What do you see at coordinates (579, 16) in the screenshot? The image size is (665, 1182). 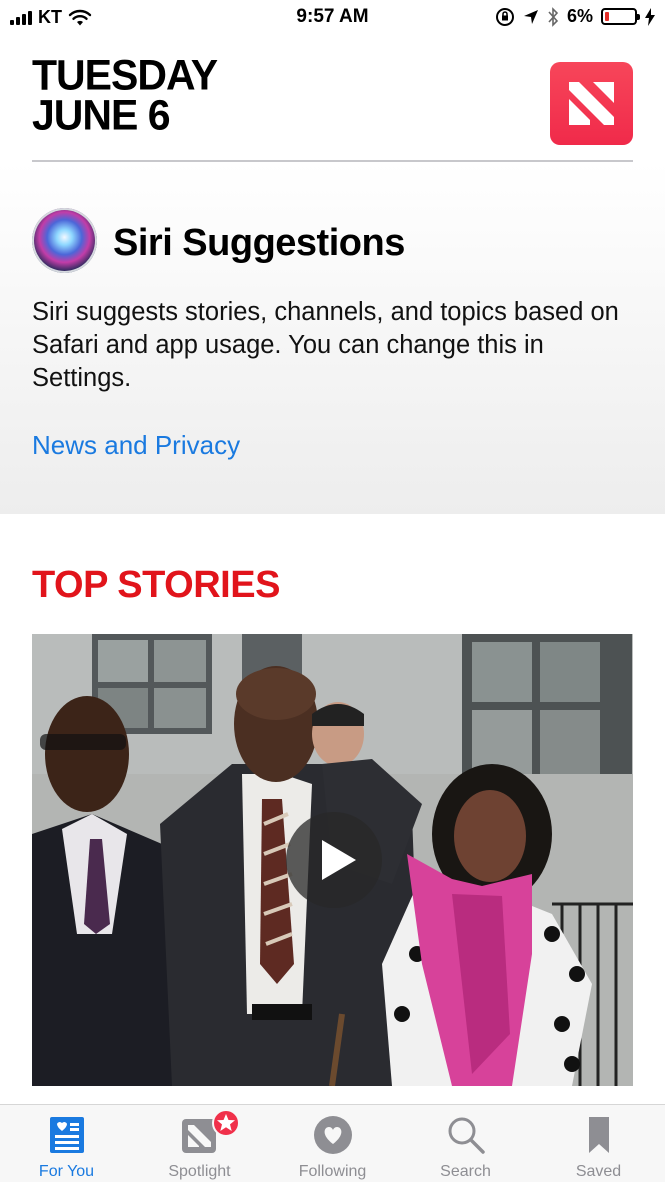 I see `battery-percent: 6%` at bounding box center [579, 16].